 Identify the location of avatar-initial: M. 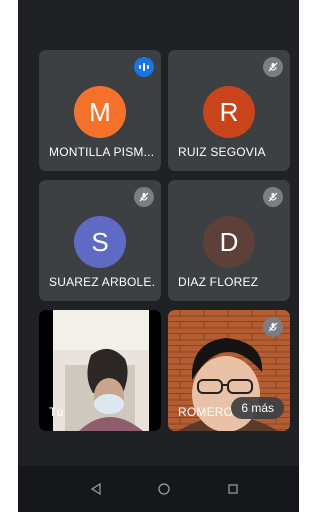
(100, 111).